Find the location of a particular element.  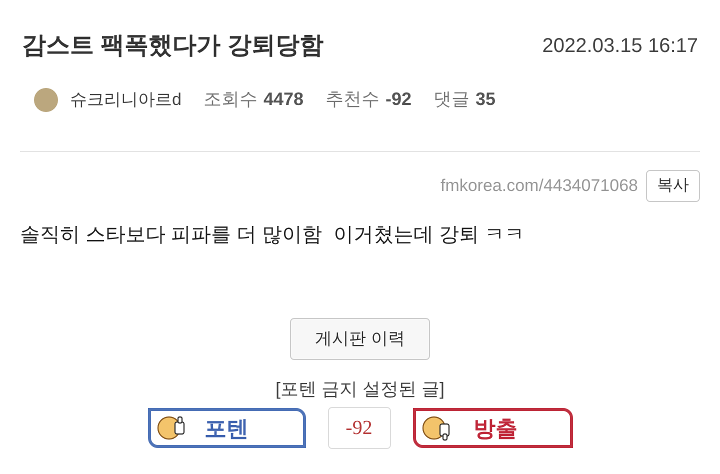

copy-button: 복사 is located at coordinates (673, 186).